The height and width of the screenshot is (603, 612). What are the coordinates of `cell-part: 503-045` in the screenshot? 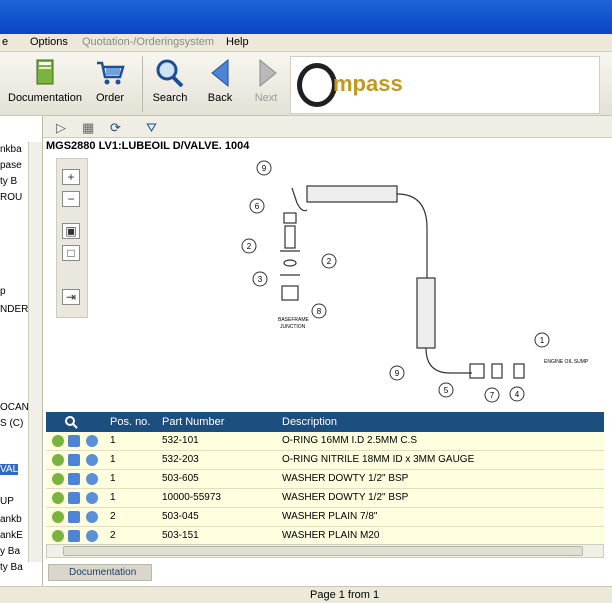 It's located at (180, 516).